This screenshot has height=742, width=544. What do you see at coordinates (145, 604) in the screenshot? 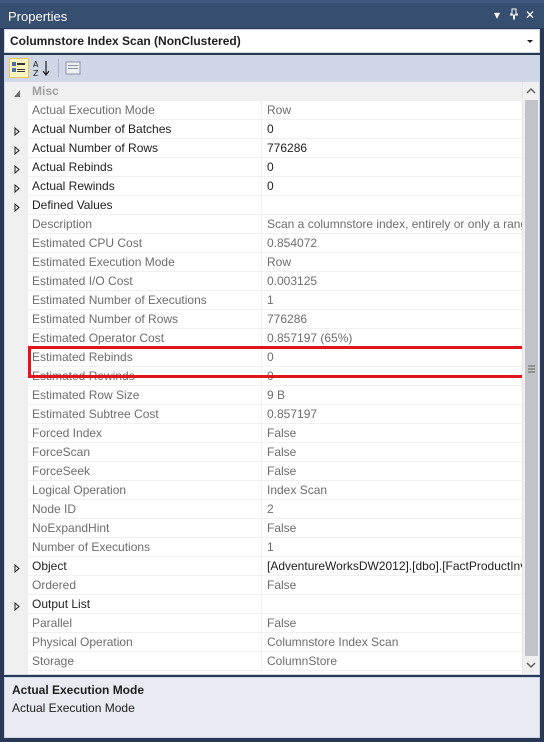
I see `property-name: Output List` at bounding box center [145, 604].